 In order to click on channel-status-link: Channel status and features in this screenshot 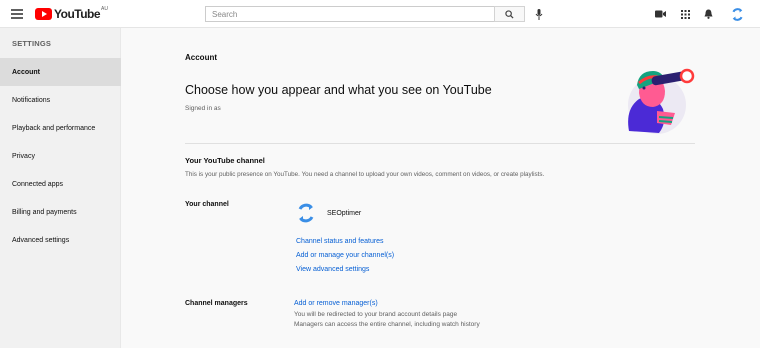, I will do `click(340, 241)`.